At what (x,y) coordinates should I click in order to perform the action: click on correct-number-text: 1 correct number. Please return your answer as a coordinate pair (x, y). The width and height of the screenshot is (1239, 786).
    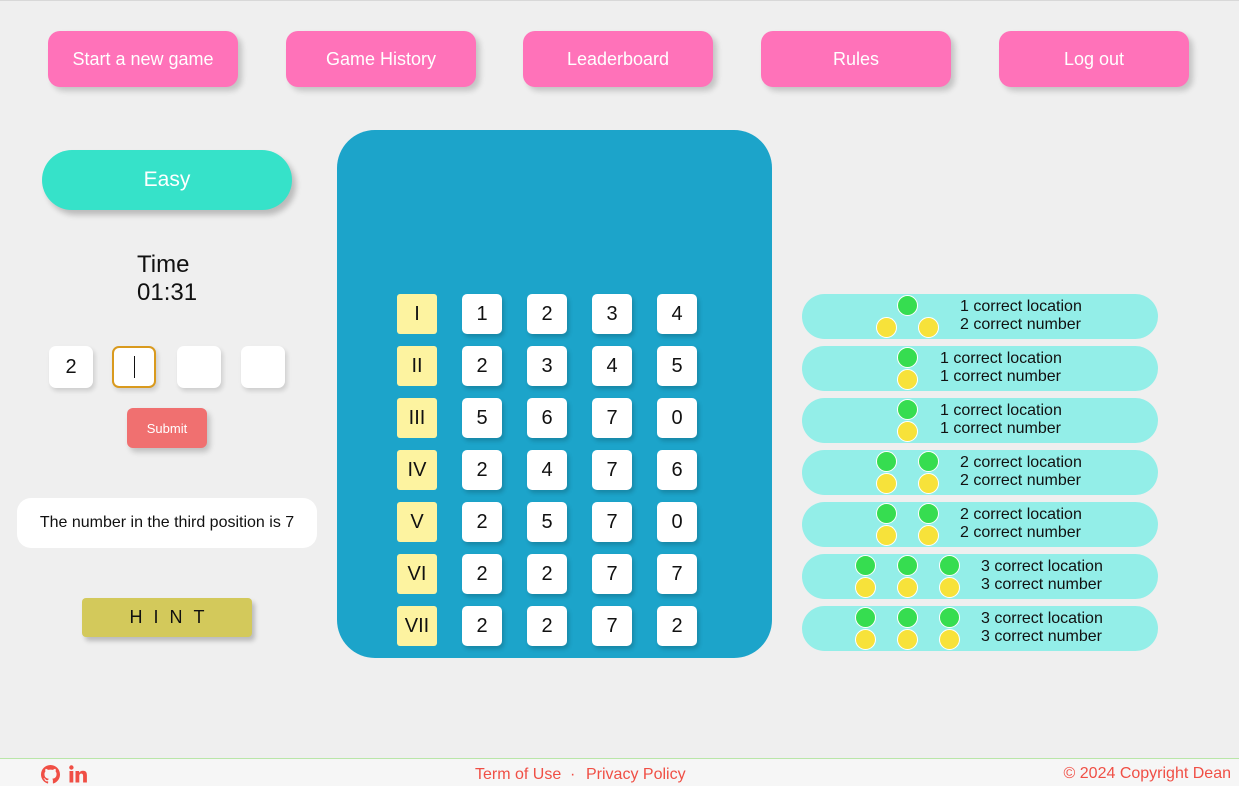
    Looking at the image, I should click on (1000, 376).